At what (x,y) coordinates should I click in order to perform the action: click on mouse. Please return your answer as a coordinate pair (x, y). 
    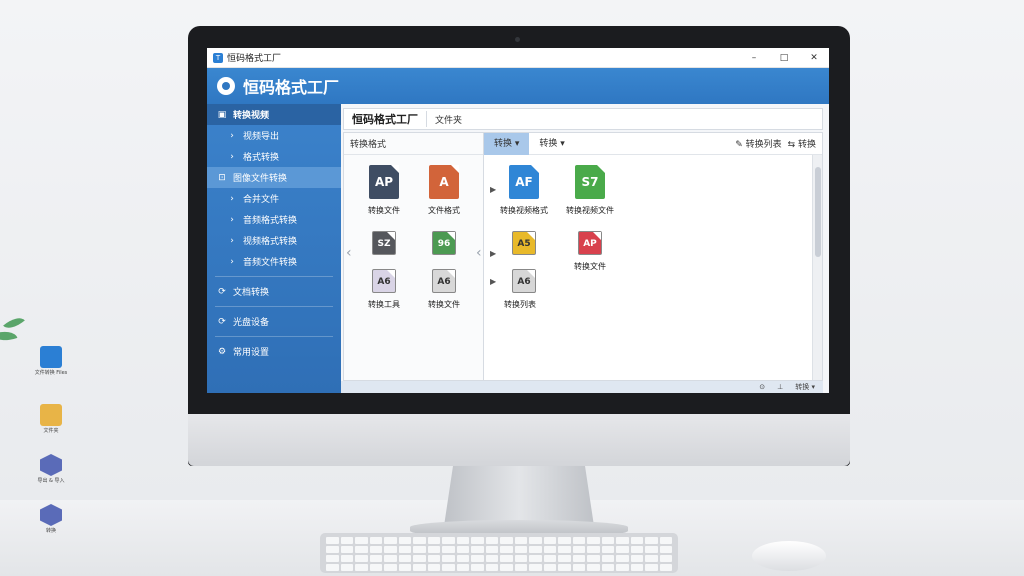
    Looking at the image, I should click on (789, 556).